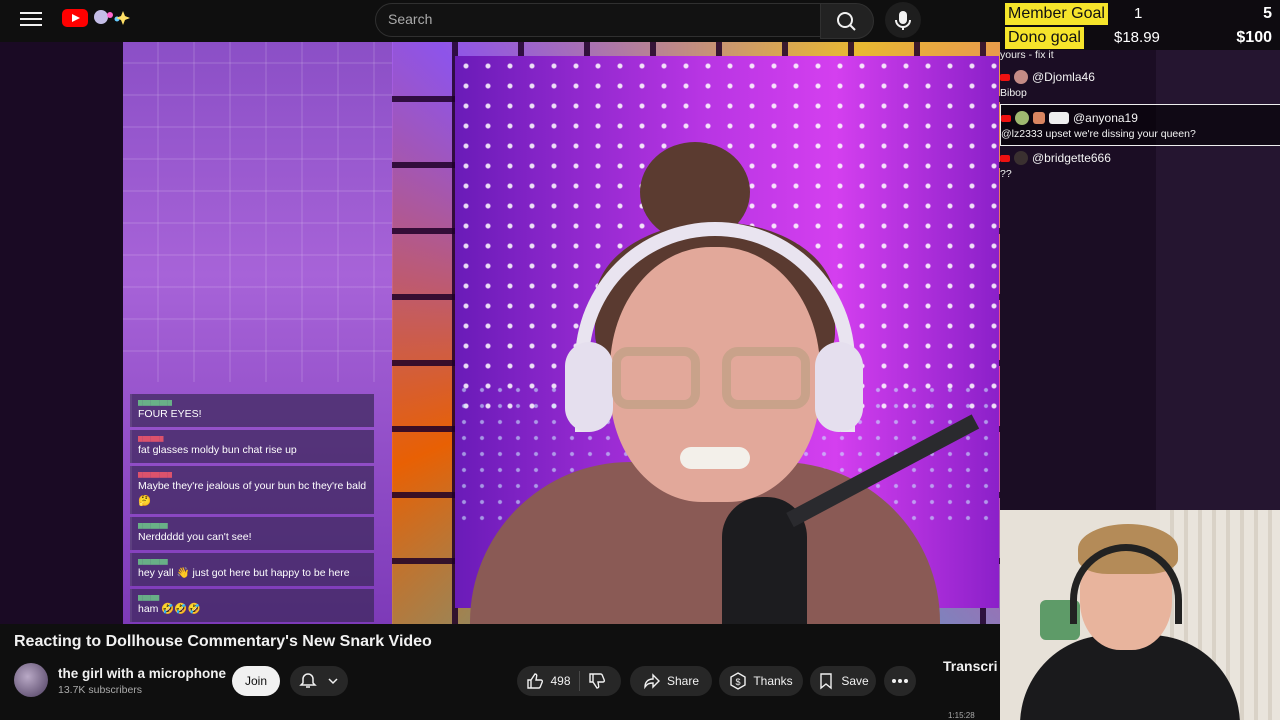 This screenshot has width=1280, height=720. Describe the element at coordinates (588, 19) in the screenshot. I see `search-input` at that location.